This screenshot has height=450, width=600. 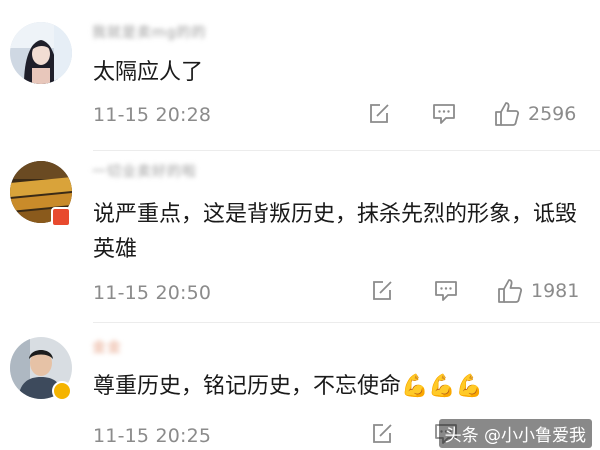 I want to click on username: 我就是卖mg的的, so click(x=149, y=32).